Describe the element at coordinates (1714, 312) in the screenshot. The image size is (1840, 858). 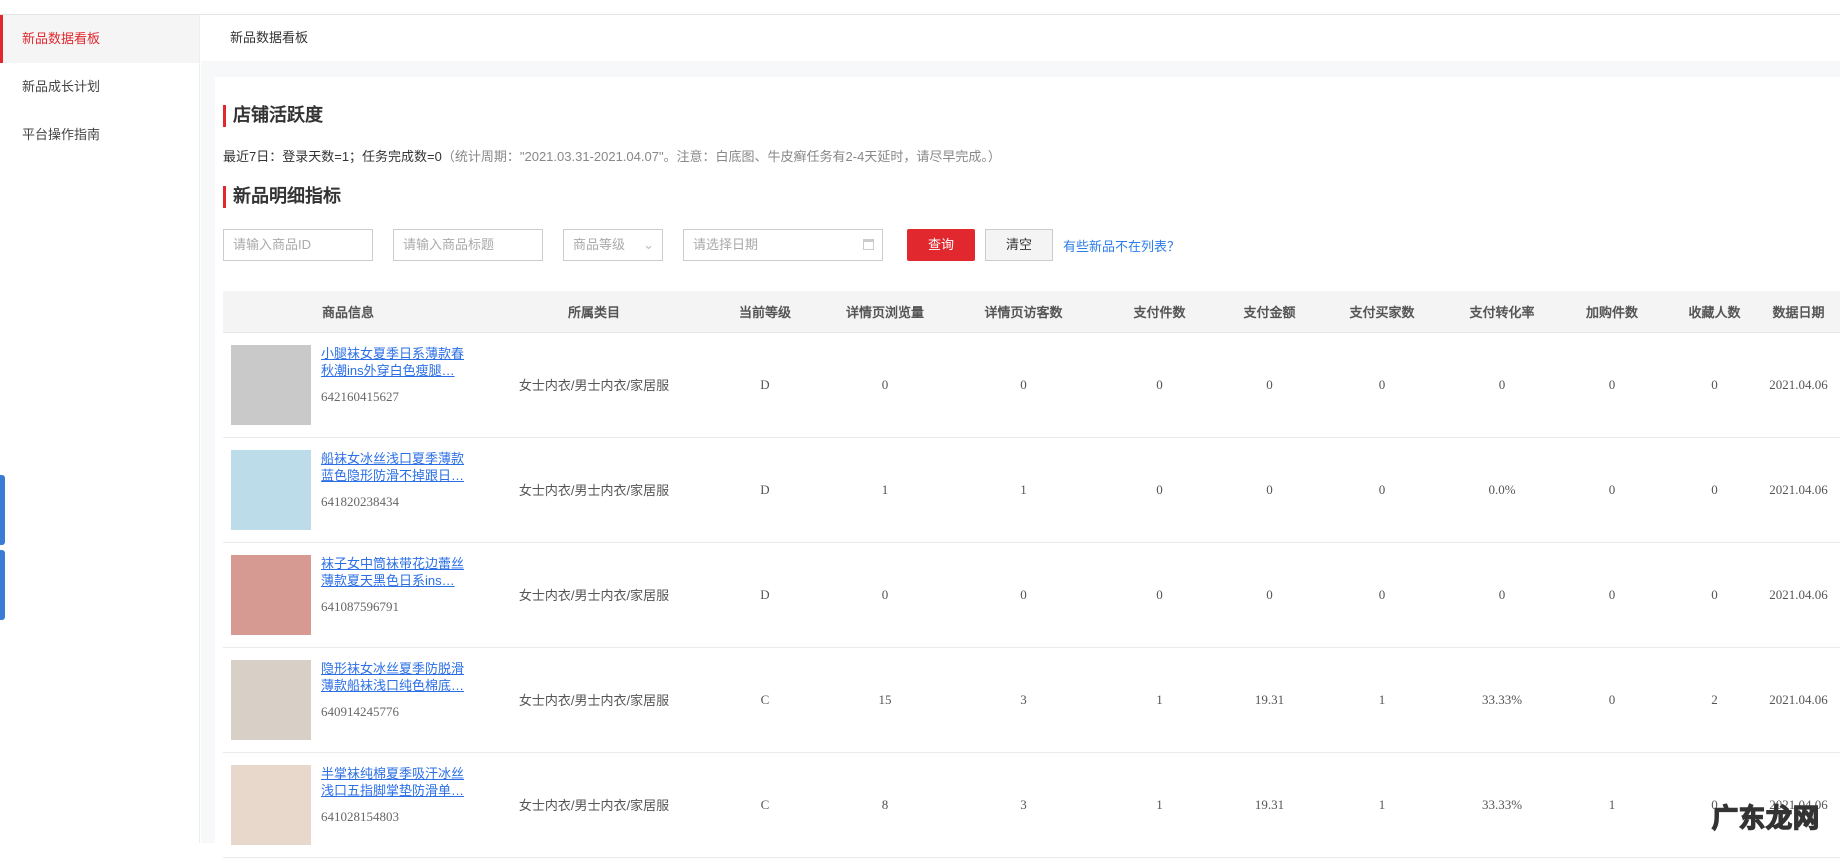
I see `column-header: 收藏人数` at that location.